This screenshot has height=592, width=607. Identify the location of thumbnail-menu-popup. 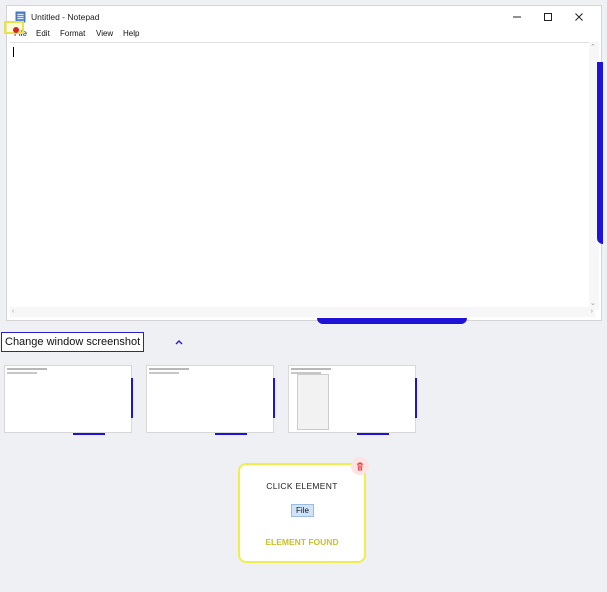
(313, 402).